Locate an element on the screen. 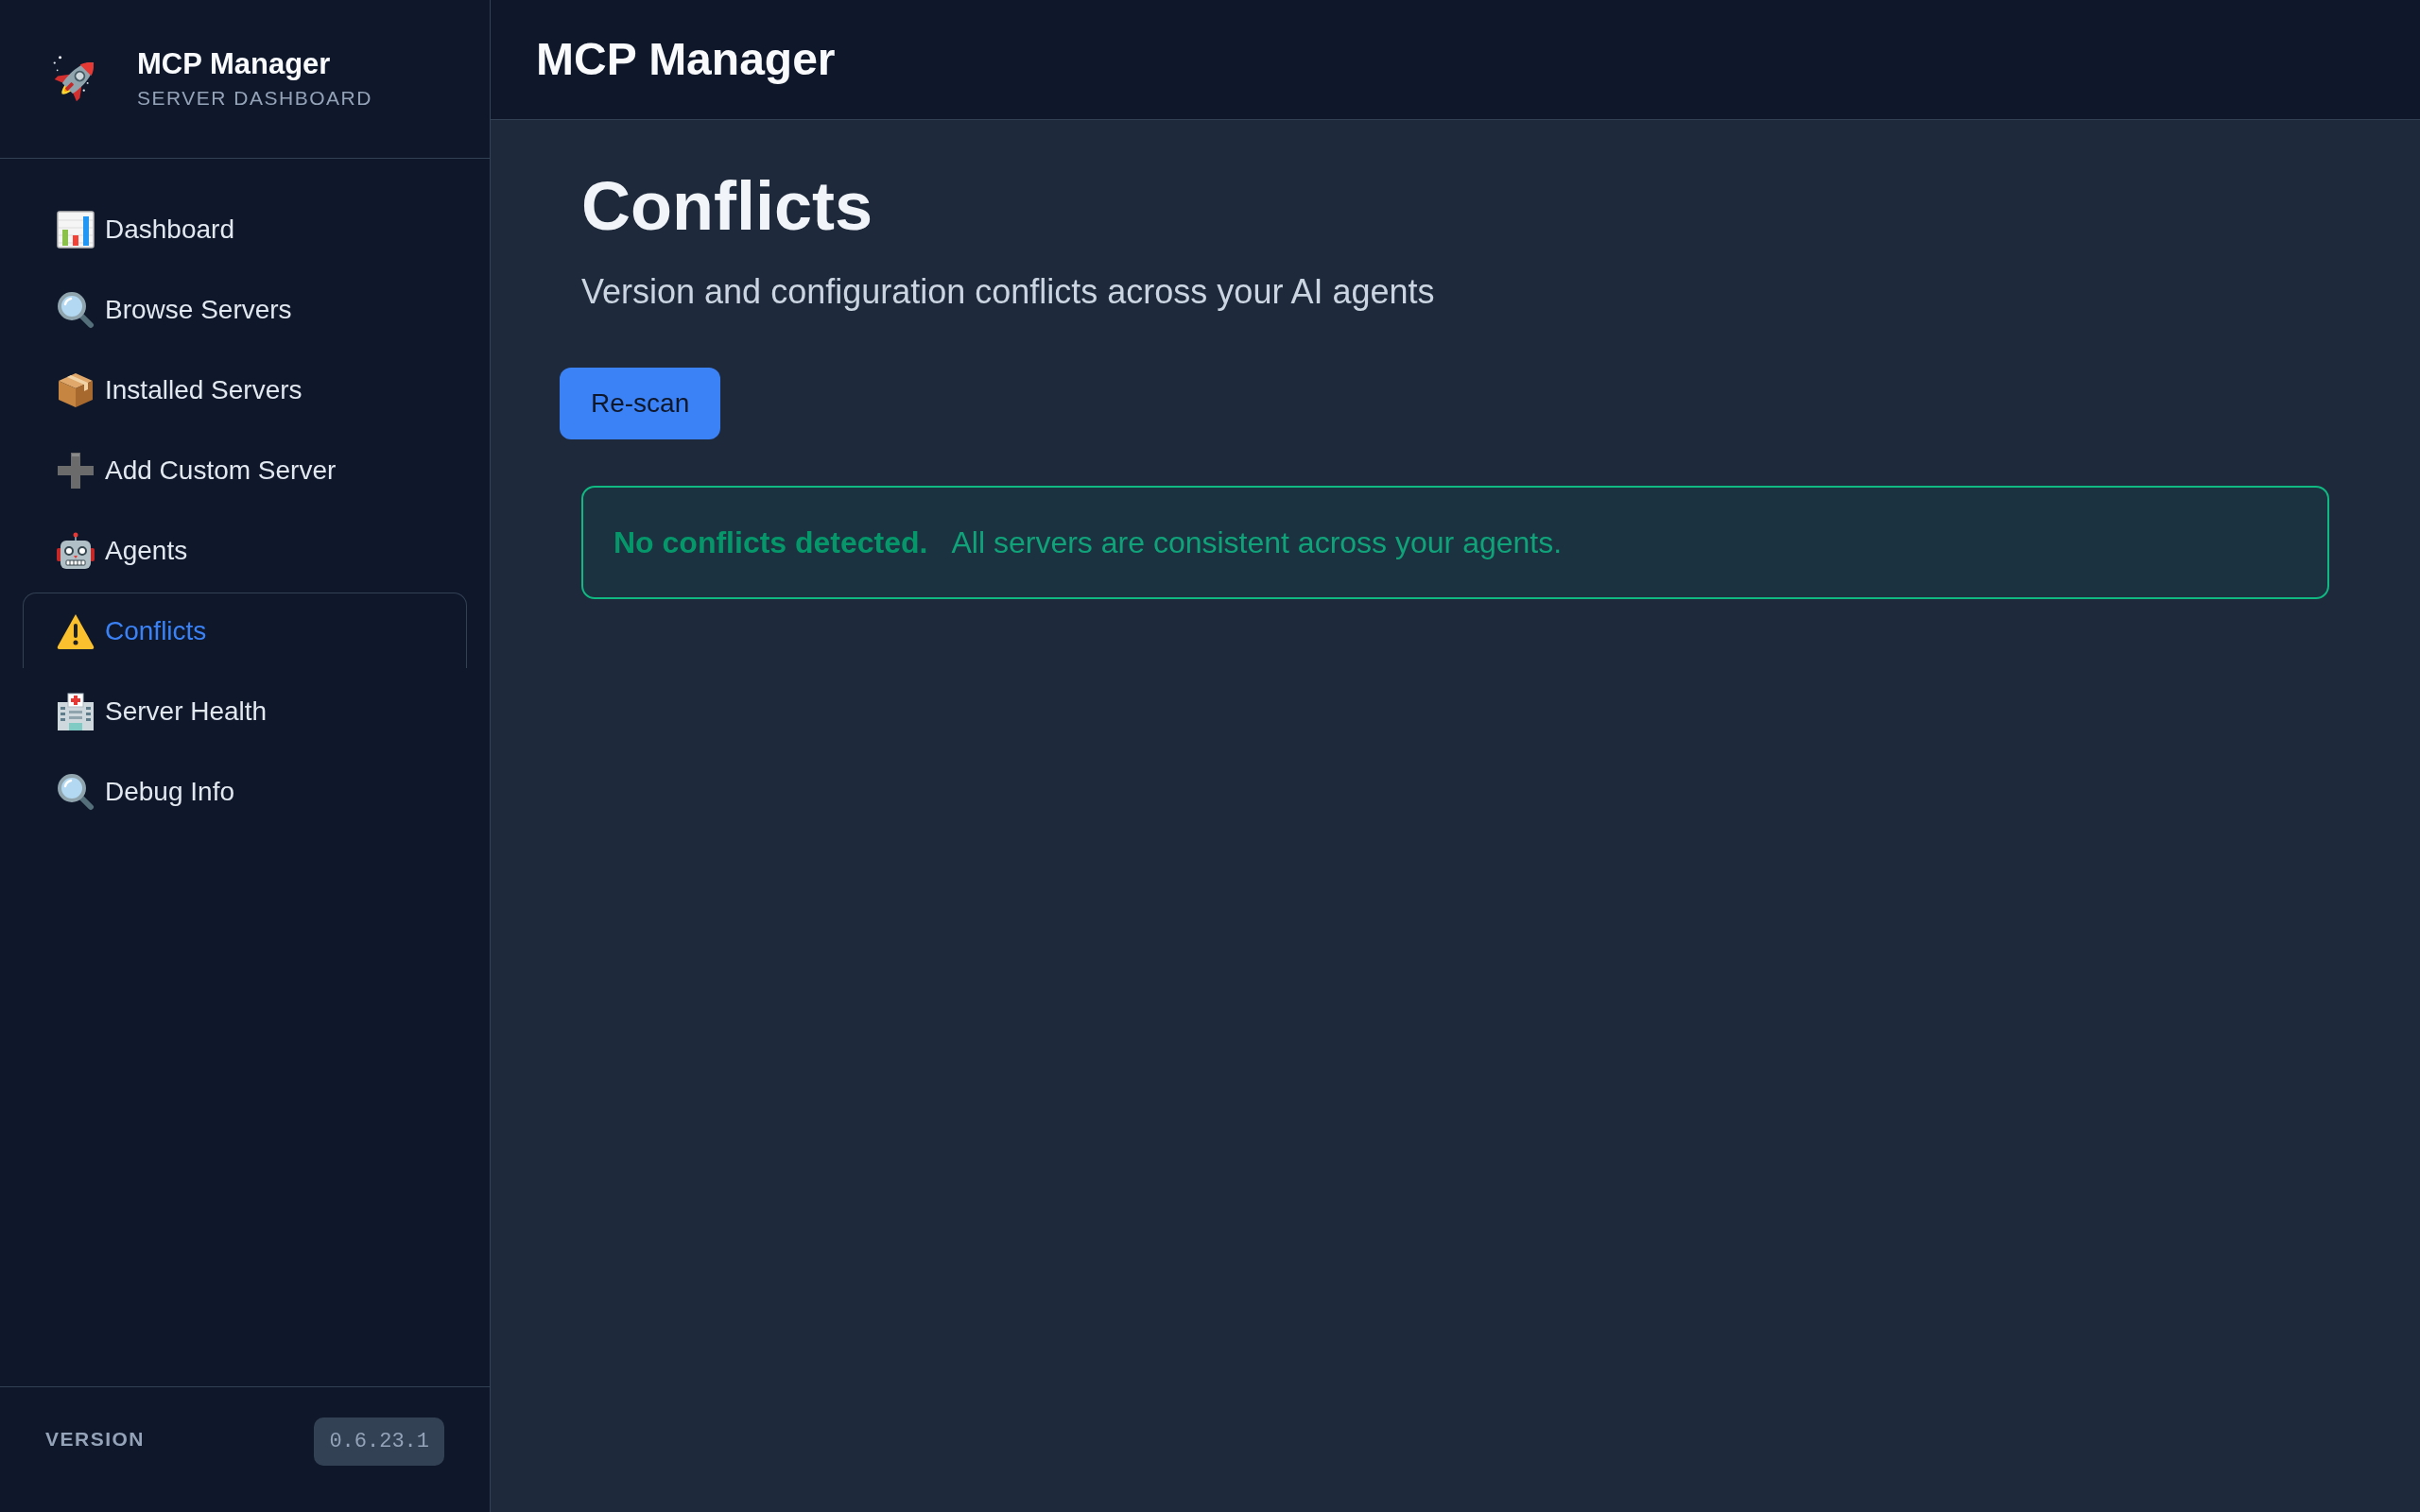 The height and width of the screenshot is (1512, 2420). alert-message: All servers are consistent across your agents. is located at coordinates (1257, 542).